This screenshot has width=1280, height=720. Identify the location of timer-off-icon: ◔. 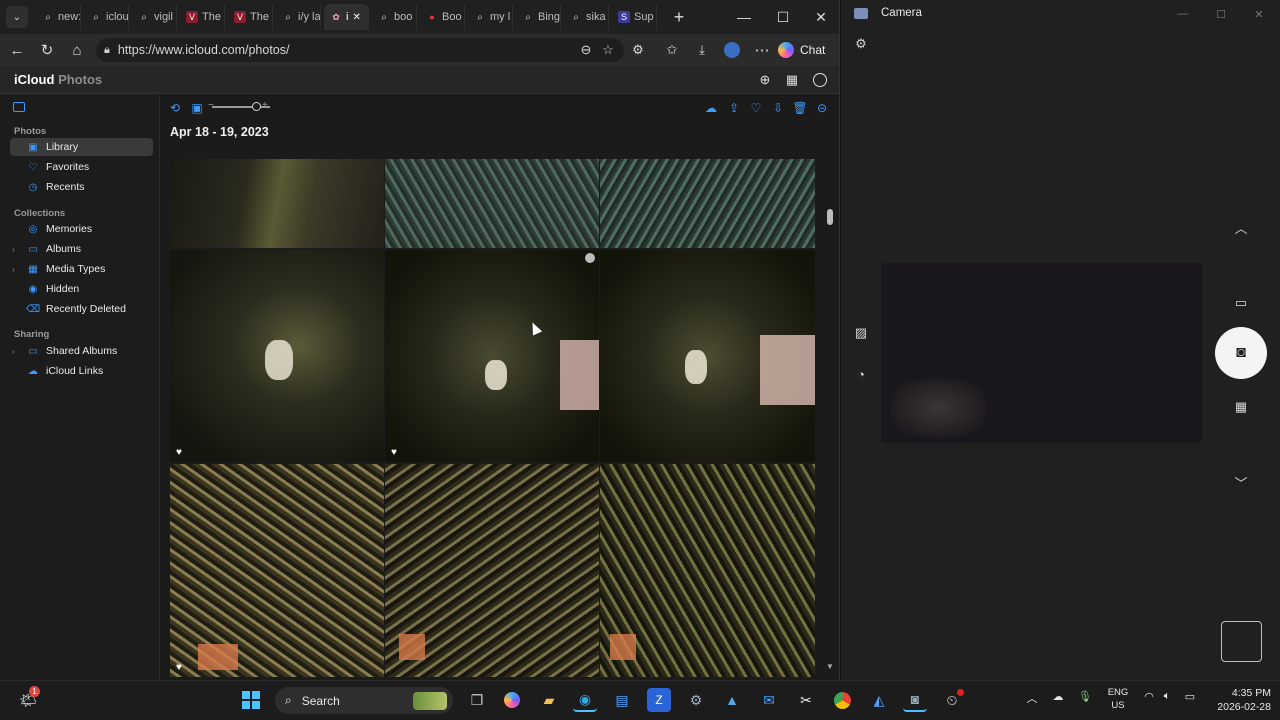
(861, 374).